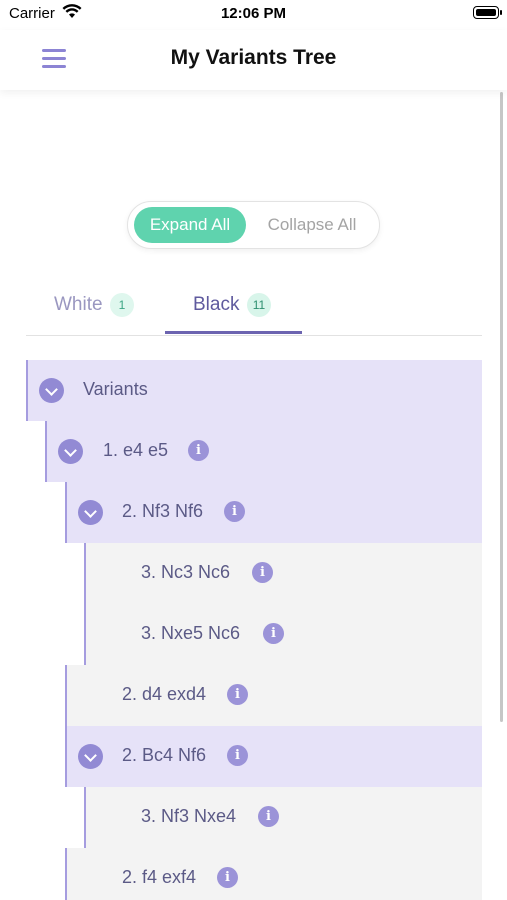 The height and width of the screenshot is (900, 507). I want to click on tab-black-label: Black, so click(216, 304).